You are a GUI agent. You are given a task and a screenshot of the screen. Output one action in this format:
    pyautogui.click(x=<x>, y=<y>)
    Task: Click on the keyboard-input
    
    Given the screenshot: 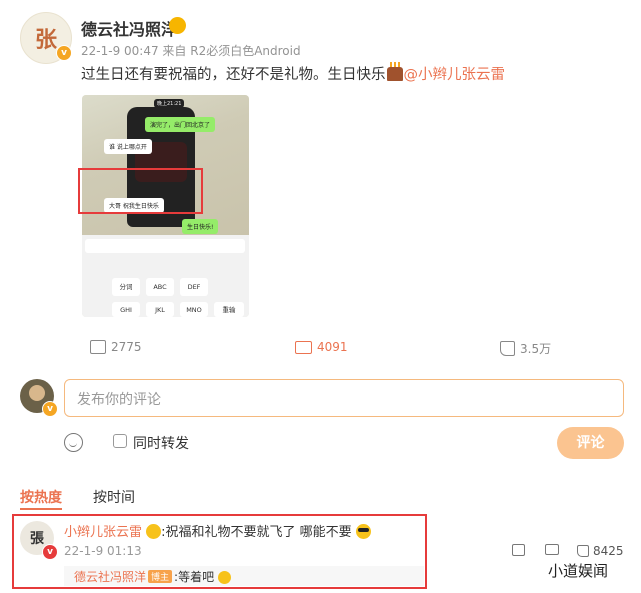 What is the action you would take?
    pyautogui.click(x=165, y=246)
    